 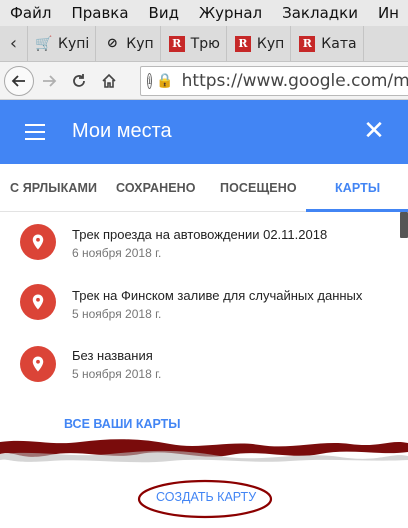 I want to click on info-icon: i, so click(x=150, y=81).